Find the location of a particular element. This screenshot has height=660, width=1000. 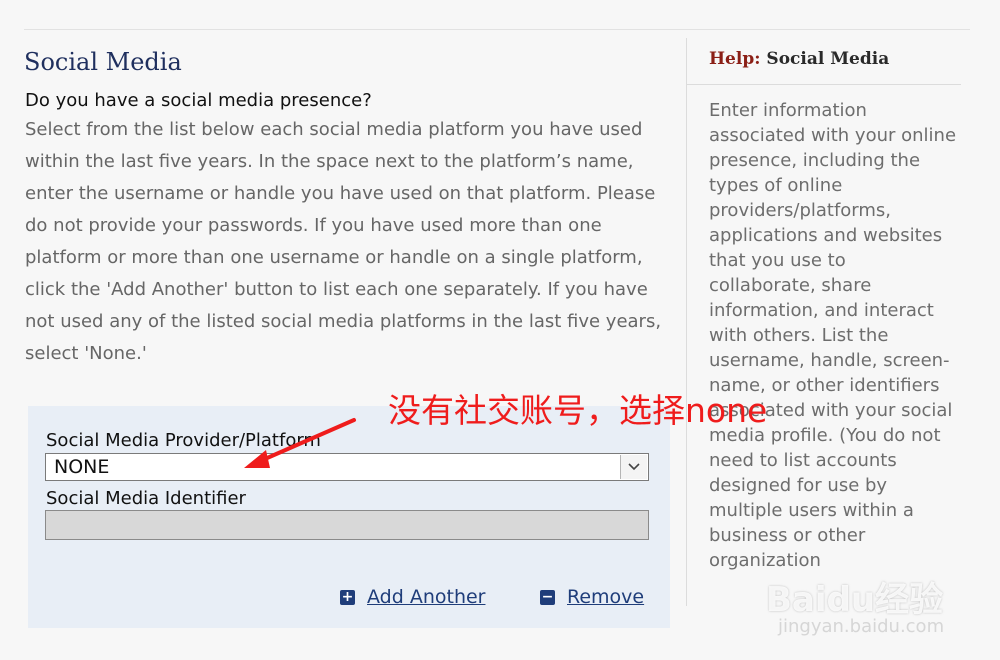

watermark-logo: Baidu经验 is located at coordinates (855, 600).